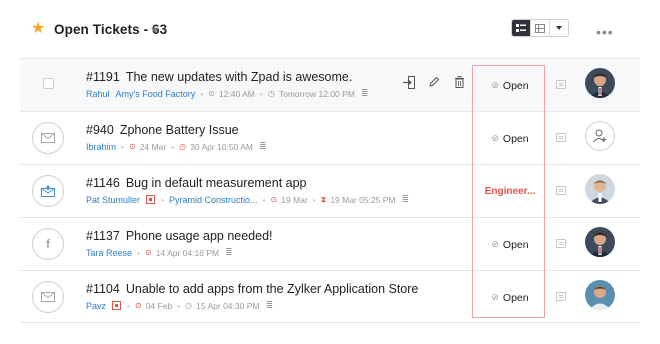  I want to click on list-view-button, so click(521, 28).